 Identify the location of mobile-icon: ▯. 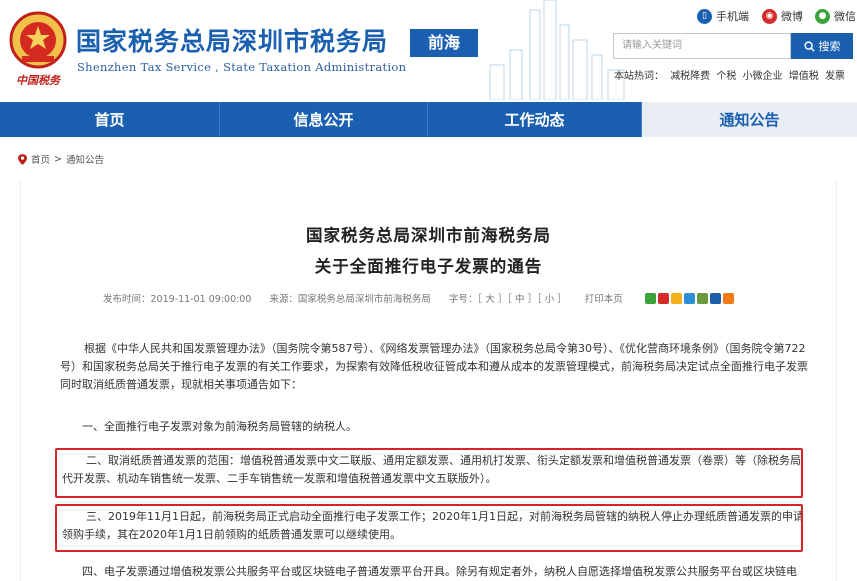
(704, 16).